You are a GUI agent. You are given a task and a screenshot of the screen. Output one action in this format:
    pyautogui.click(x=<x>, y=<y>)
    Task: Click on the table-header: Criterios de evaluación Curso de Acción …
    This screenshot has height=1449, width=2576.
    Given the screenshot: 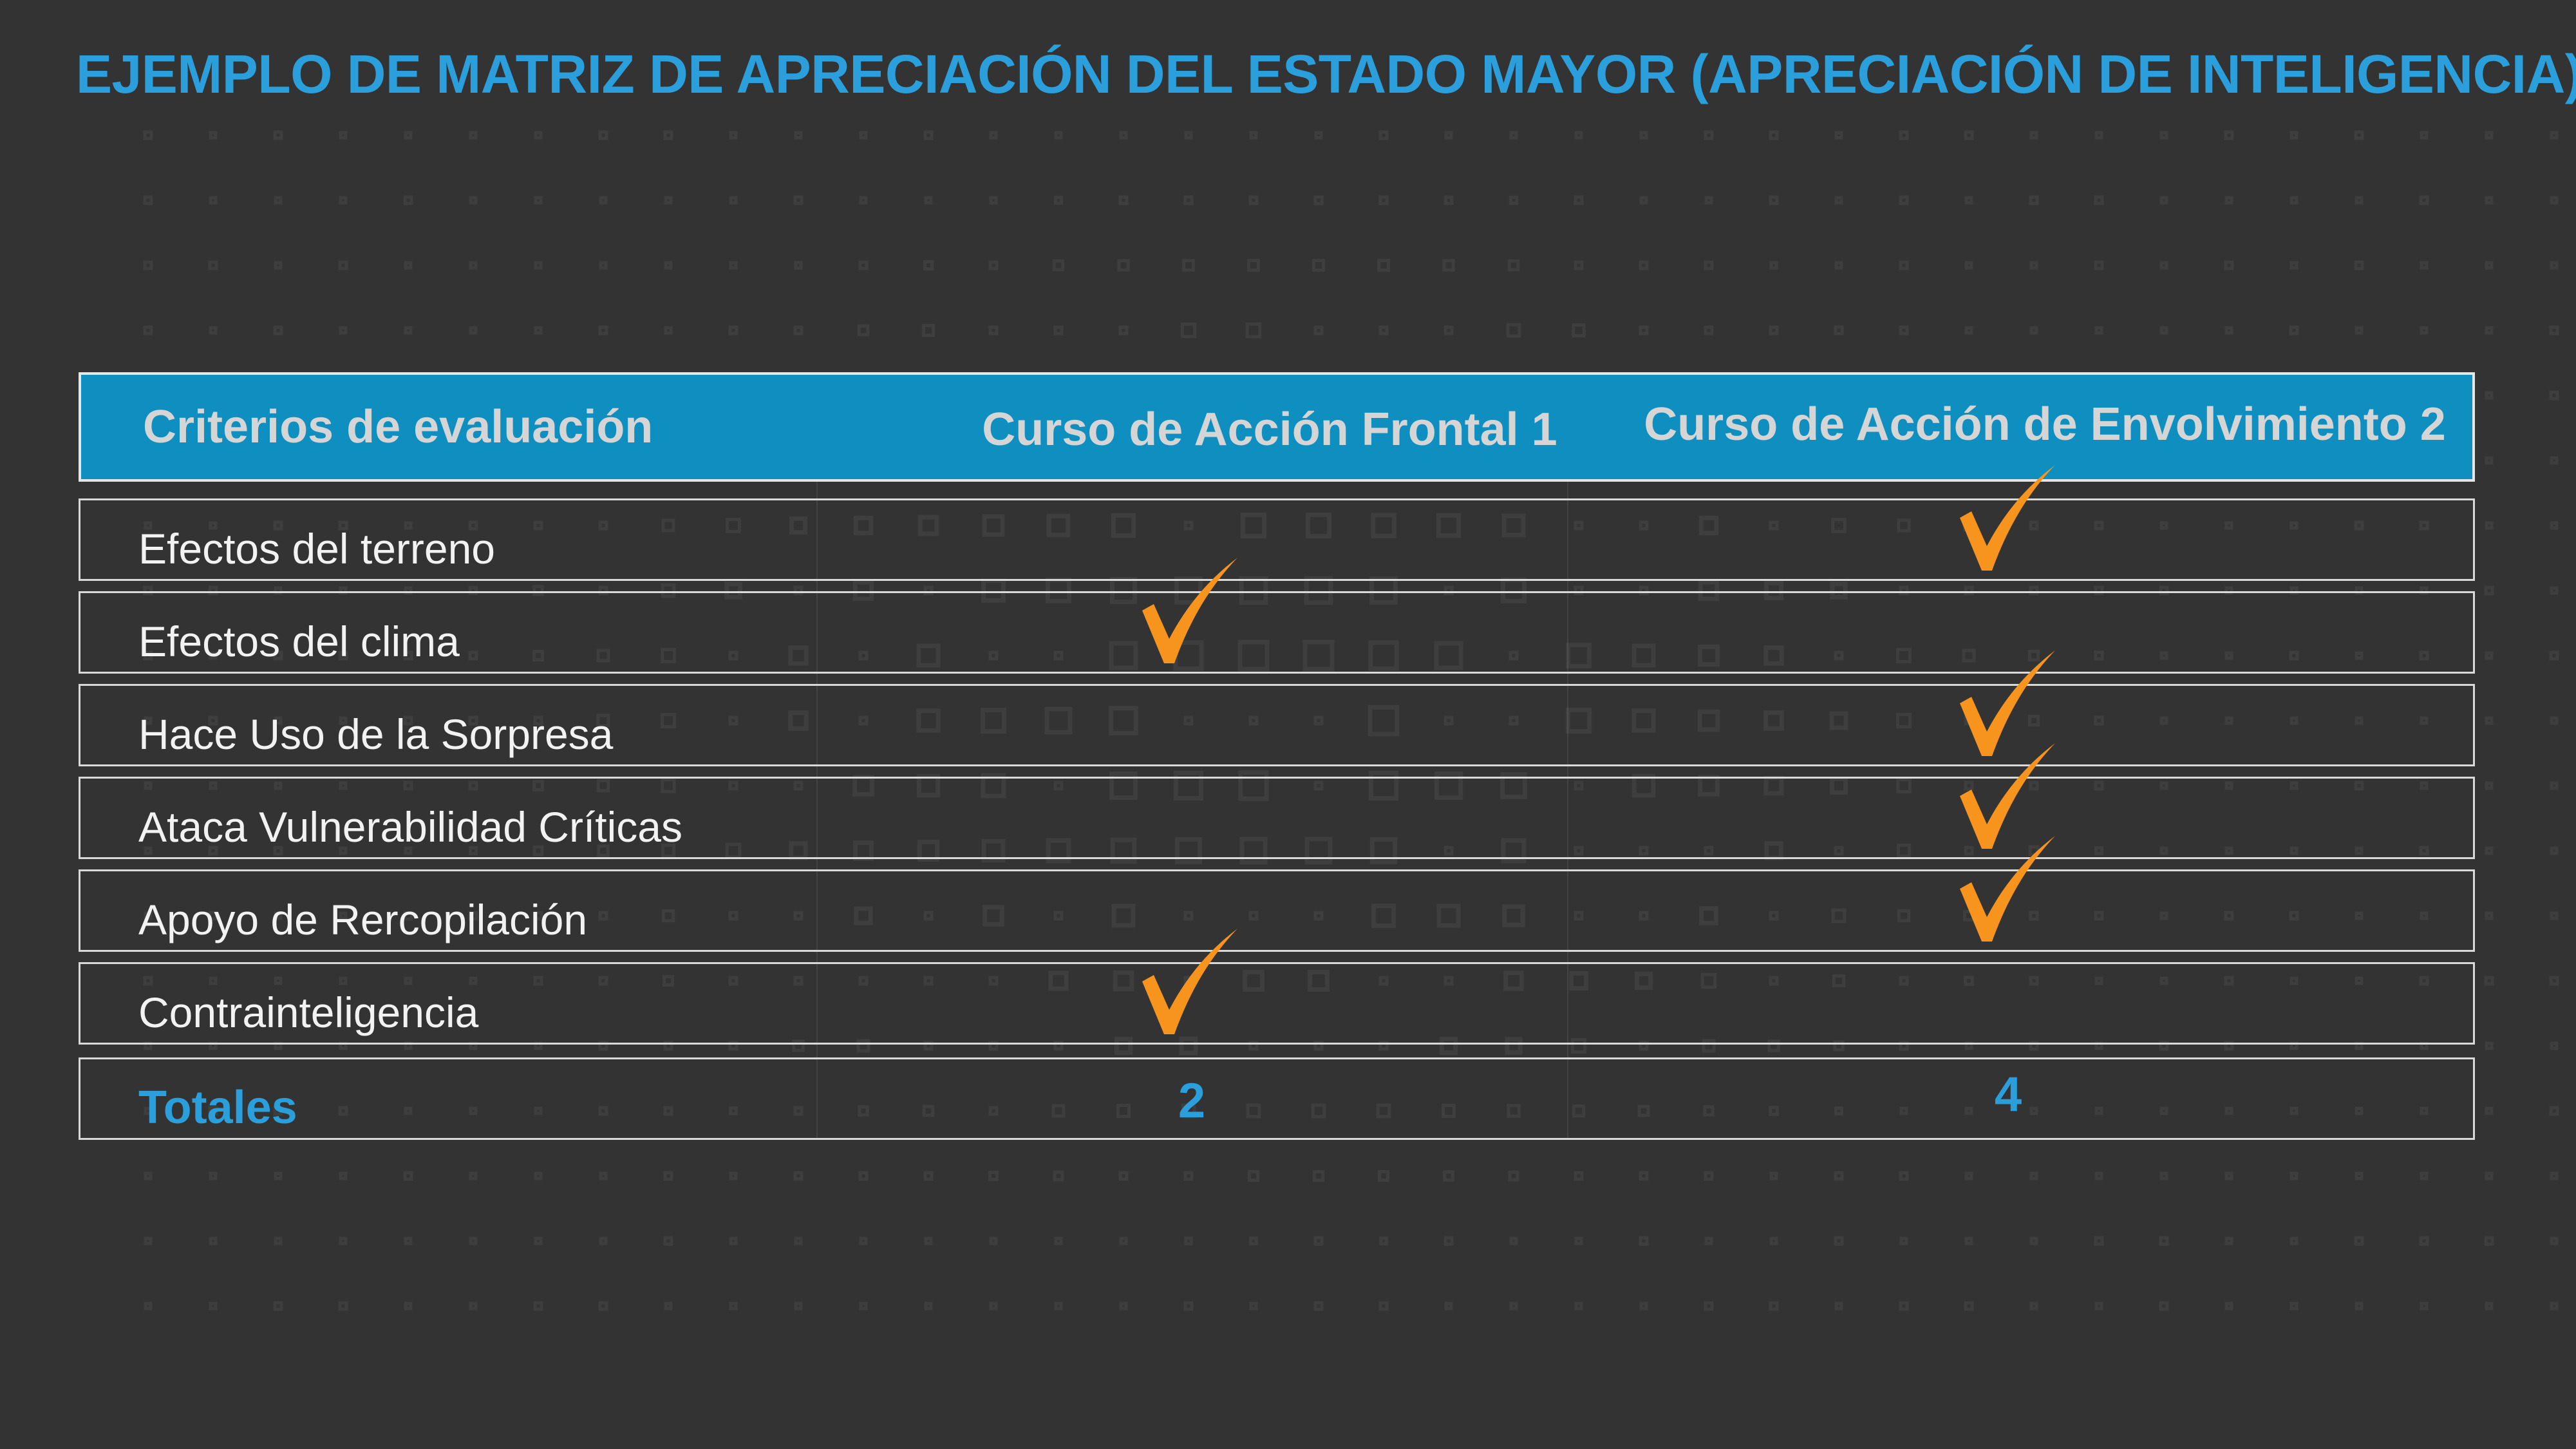 What is the action you would take?
    pyautogui.click(x=1277, y=427)
    